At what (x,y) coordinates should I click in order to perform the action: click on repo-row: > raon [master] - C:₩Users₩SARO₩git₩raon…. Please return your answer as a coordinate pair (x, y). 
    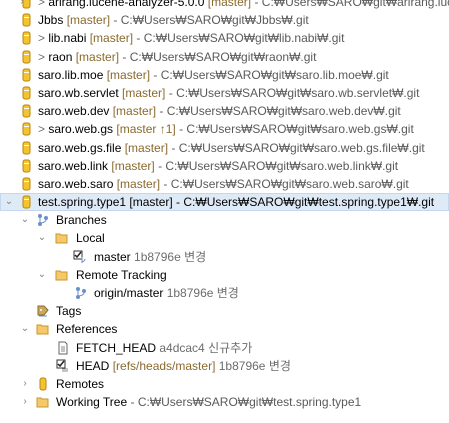
    Looking at the image, I should click on (224, 57).